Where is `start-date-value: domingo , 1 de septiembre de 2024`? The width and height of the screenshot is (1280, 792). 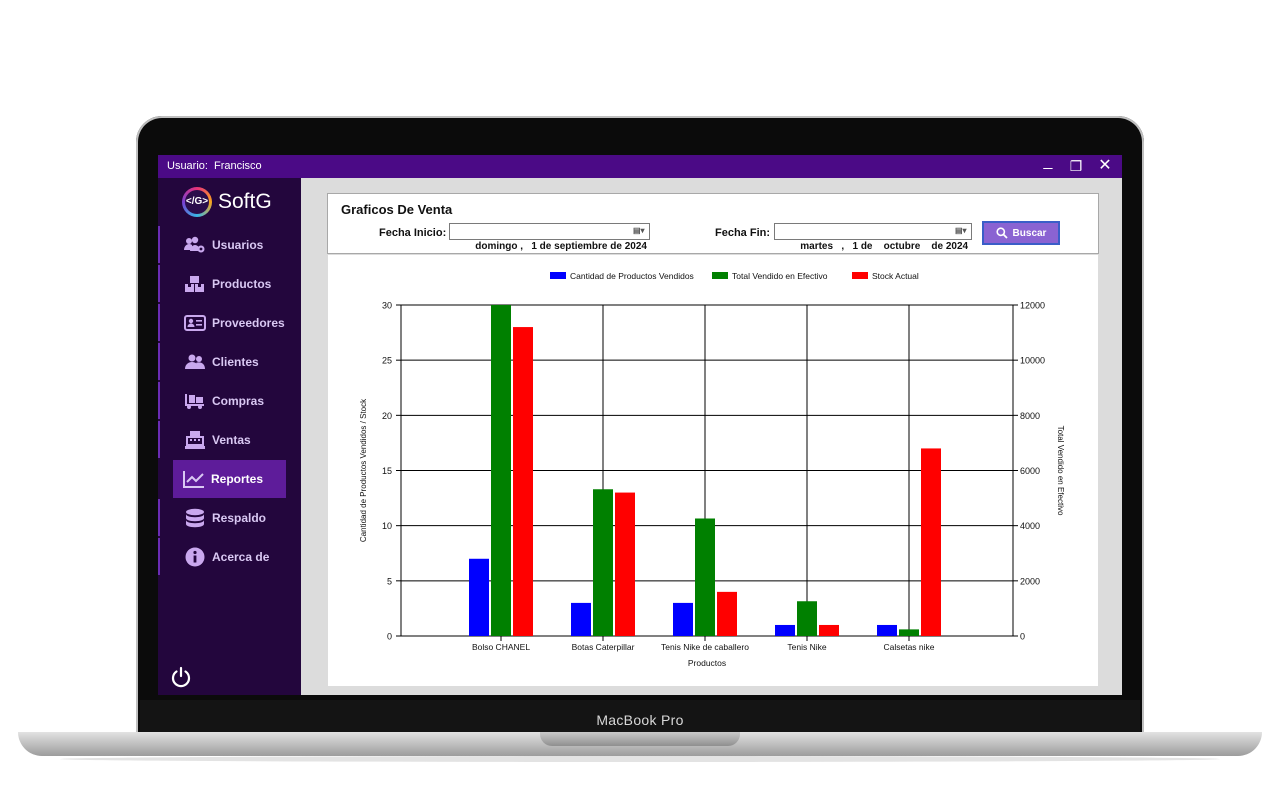 start-date-value: domingo , 1 de septiembre de 2024 is located at coordinates (561, 246).